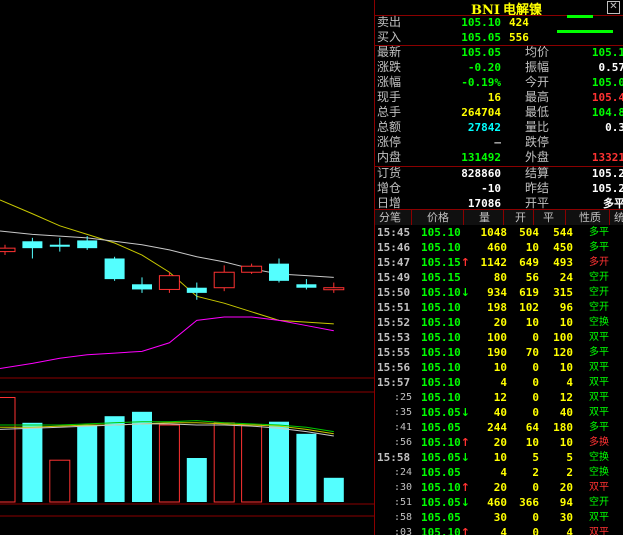 The height and width of the screenshot is (535, 623). I want to click on stat-label: 内盘, so click(389, 157).